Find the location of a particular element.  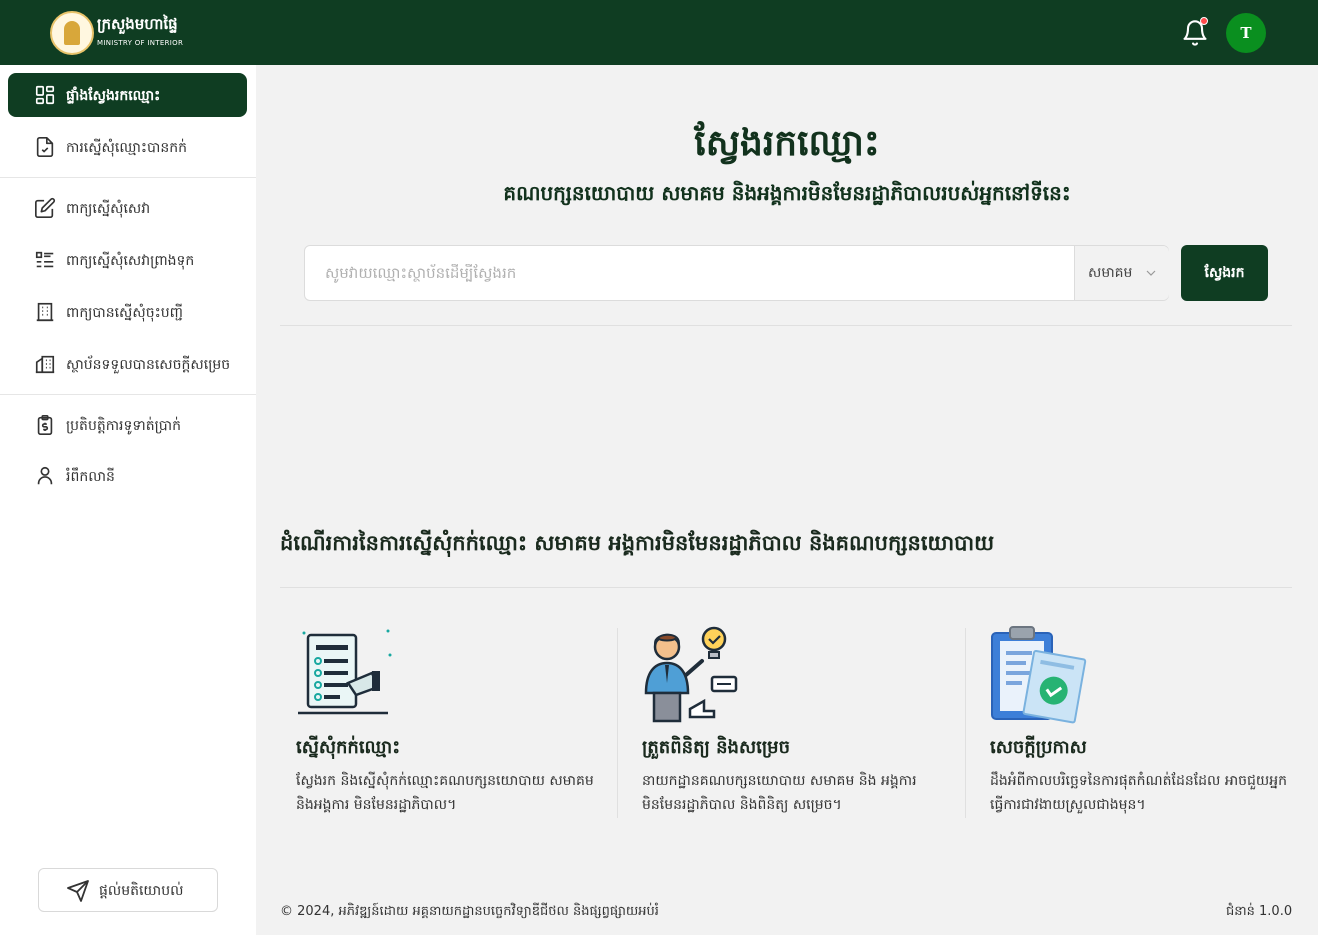

sidebar-item-service-requests: ពាក្យស្នើសុំសេវា is located at coordinates (127, 208).